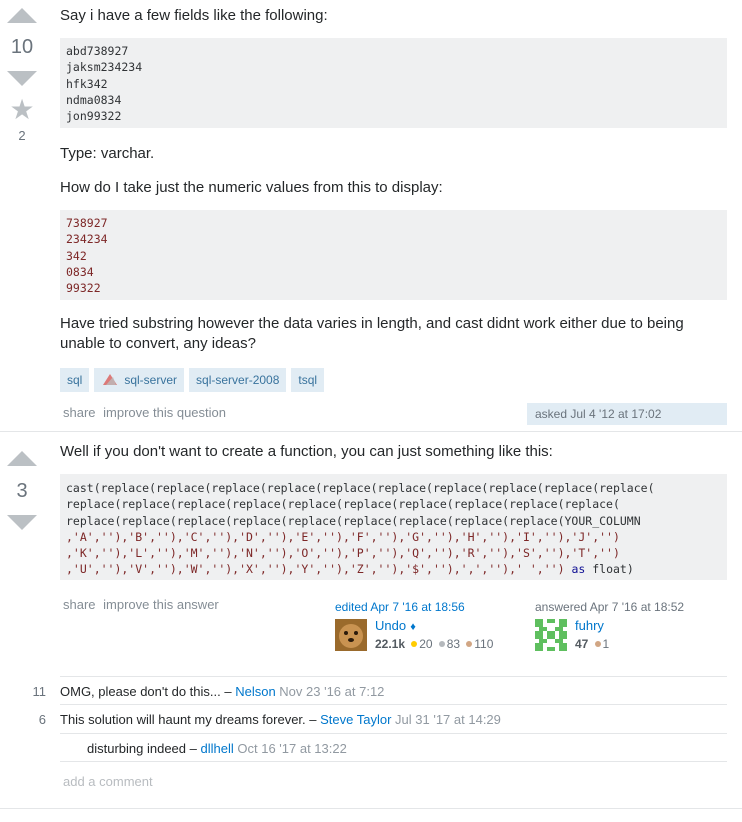 This screenshot has height=822, width=742. I want to click on tag-sql: sql, so click(75, 380).